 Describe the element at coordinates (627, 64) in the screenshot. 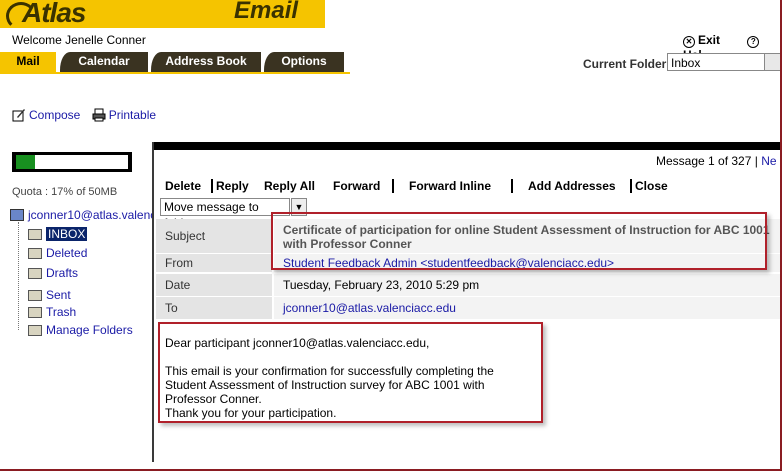

I see `current-folder-label: Current Folder:` at that location.